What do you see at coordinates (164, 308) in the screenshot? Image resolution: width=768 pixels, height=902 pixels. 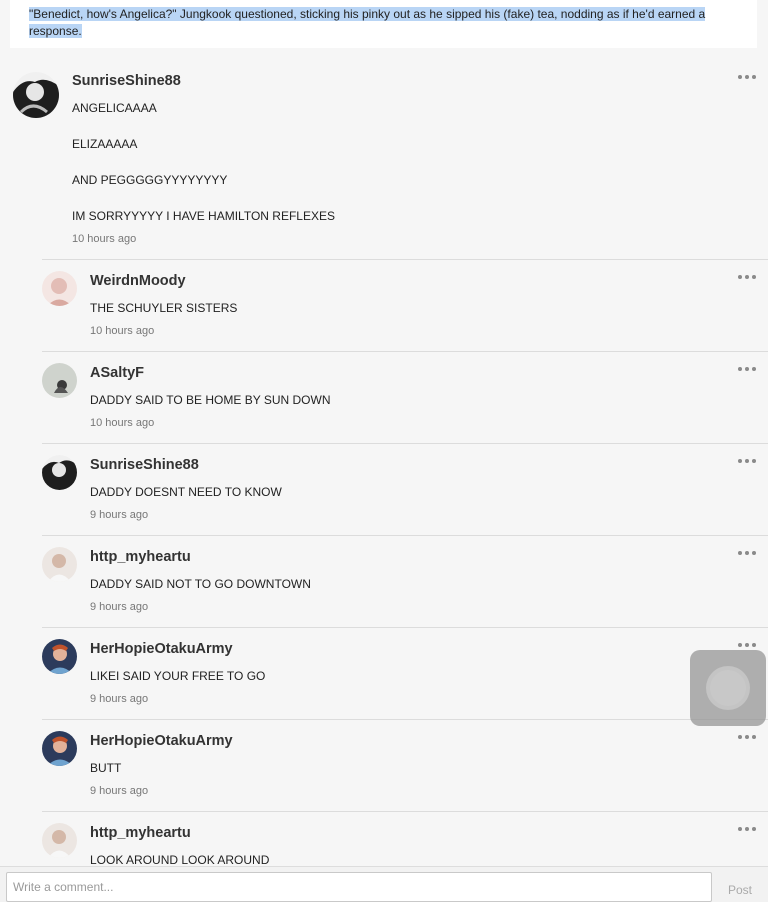 I see `comment-text-line: THE SCHUYLER SISTERS` at bounding box center [164, 308].